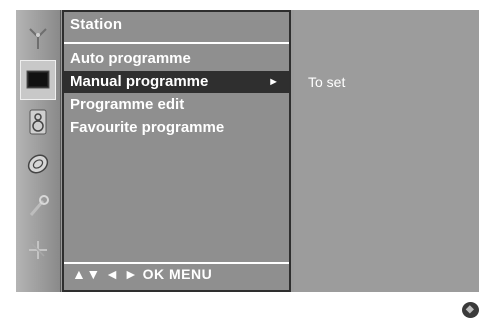  I want to click on tv-screen-icon, so click(38, 79).